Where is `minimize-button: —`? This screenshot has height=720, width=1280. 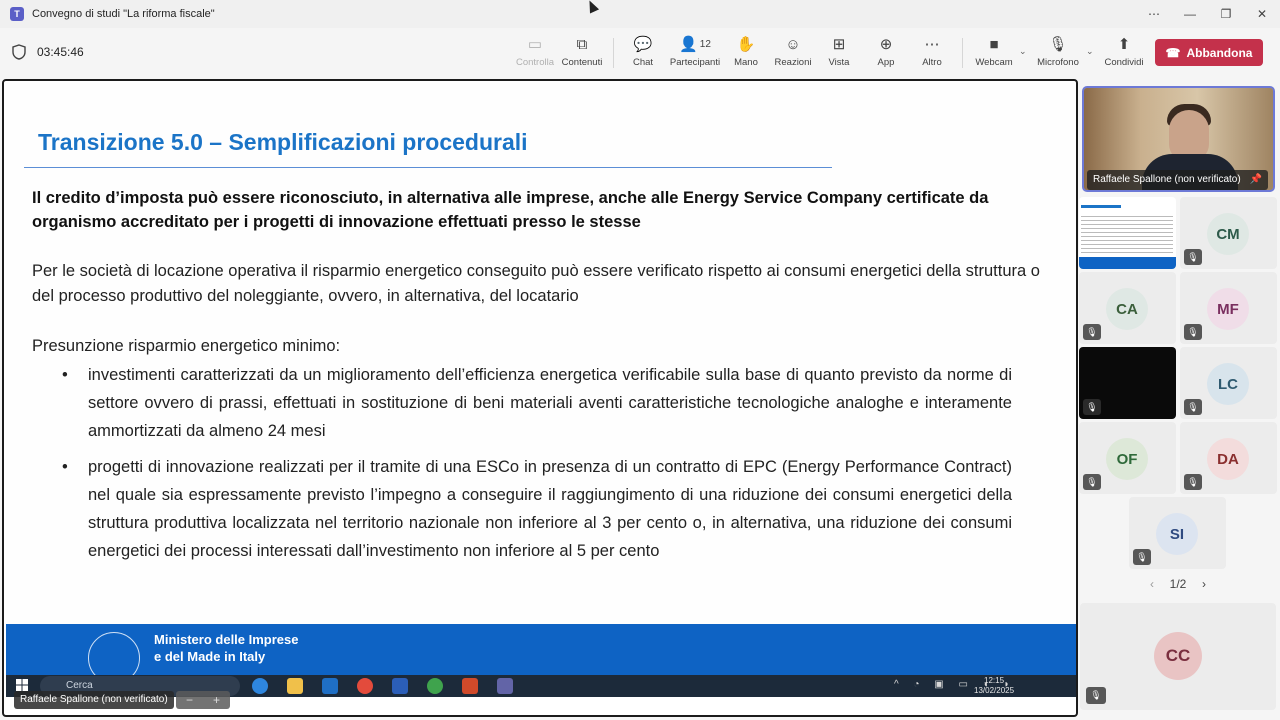 minimize-button: — is located at coordinates (1190, 14).